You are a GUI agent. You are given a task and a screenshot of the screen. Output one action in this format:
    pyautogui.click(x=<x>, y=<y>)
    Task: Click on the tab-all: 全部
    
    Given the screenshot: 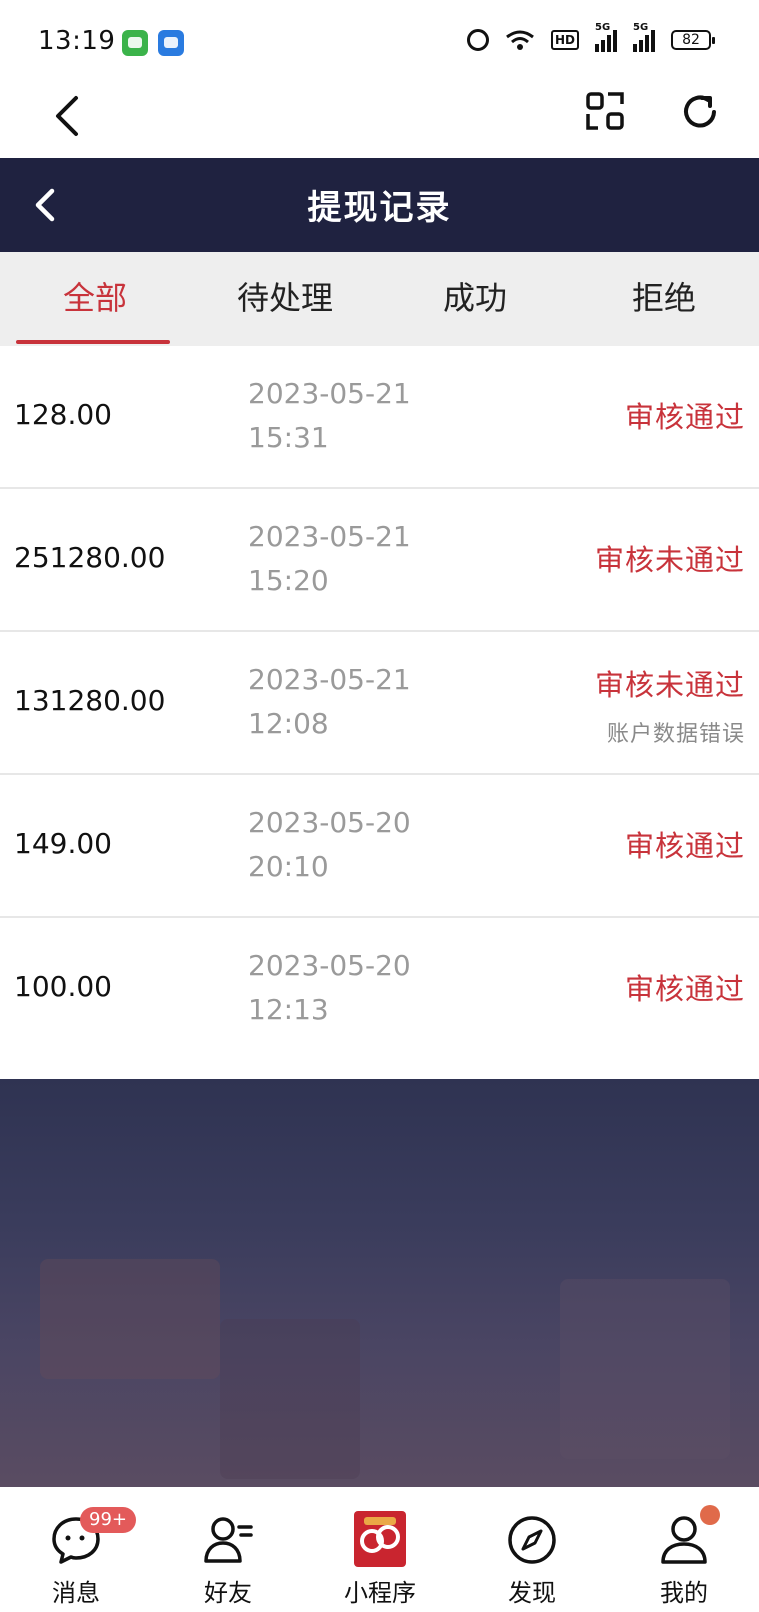 What is the action you would take?
    pyautogui.click(x=95, y=299)
    